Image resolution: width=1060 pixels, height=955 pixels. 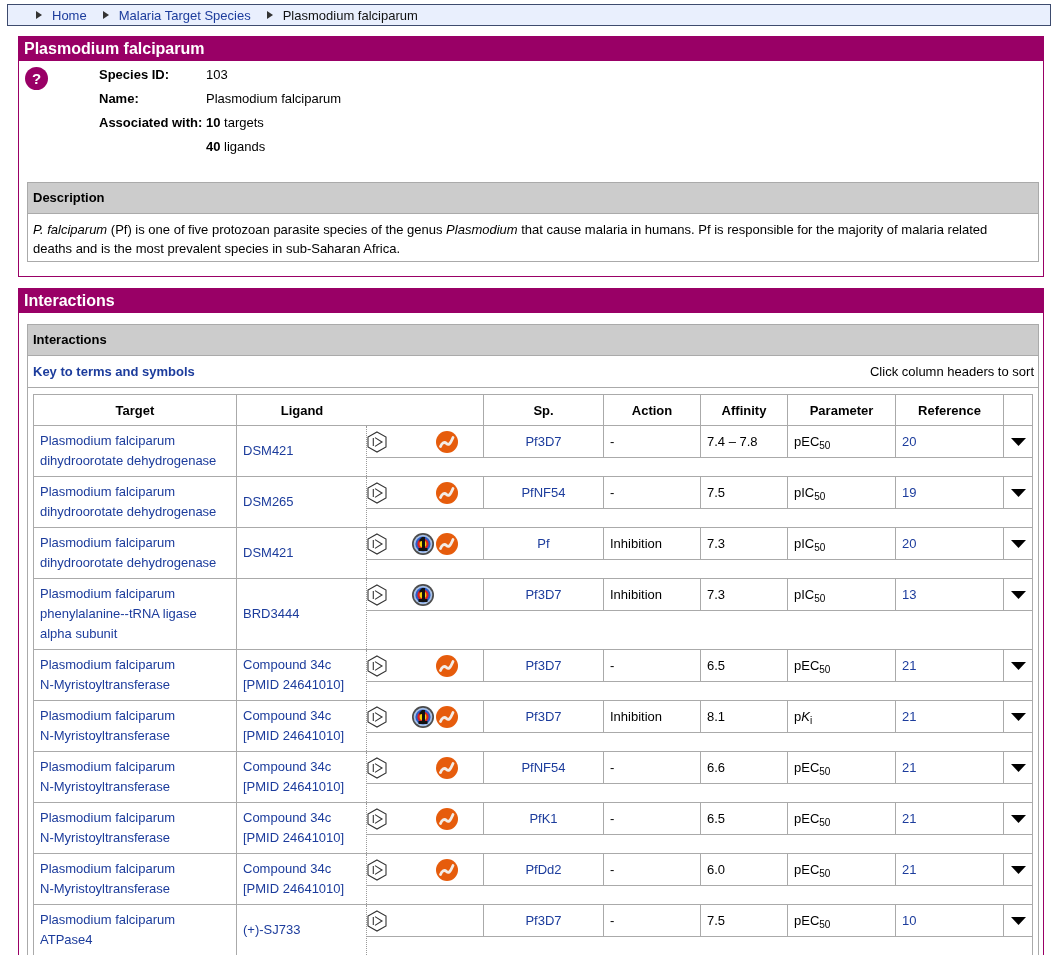 I want to click on column-header: Affinity, so click(x=744, y=410).